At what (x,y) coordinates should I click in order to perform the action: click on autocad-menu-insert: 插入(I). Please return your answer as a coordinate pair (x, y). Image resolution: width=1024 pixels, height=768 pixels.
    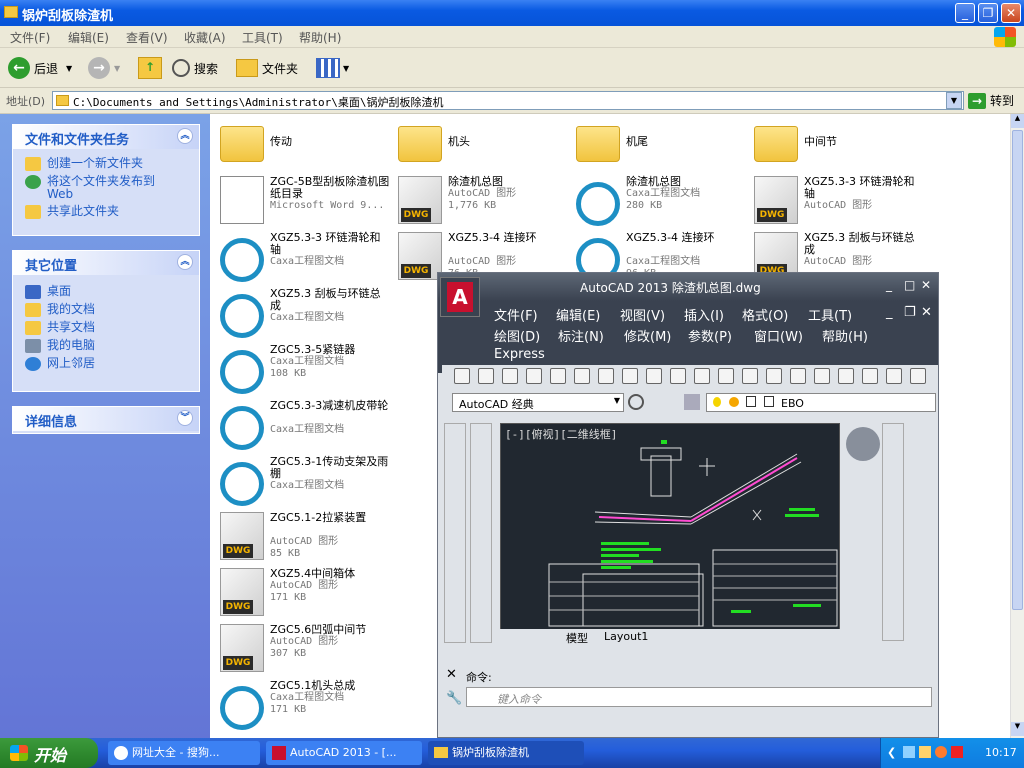
    Looking at the image, I should click on (704, 314).